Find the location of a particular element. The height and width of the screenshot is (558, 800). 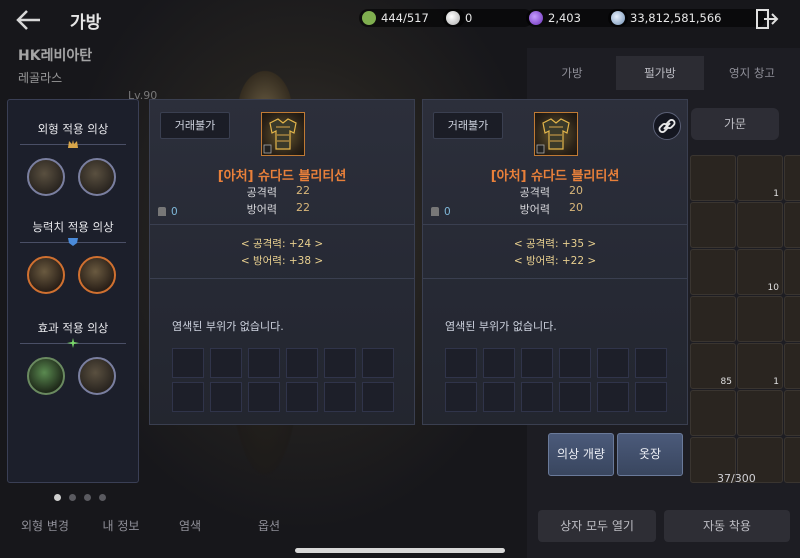

dye-status-message: 염색된 부위가 없습니다. is located at coordinates (501, 326).